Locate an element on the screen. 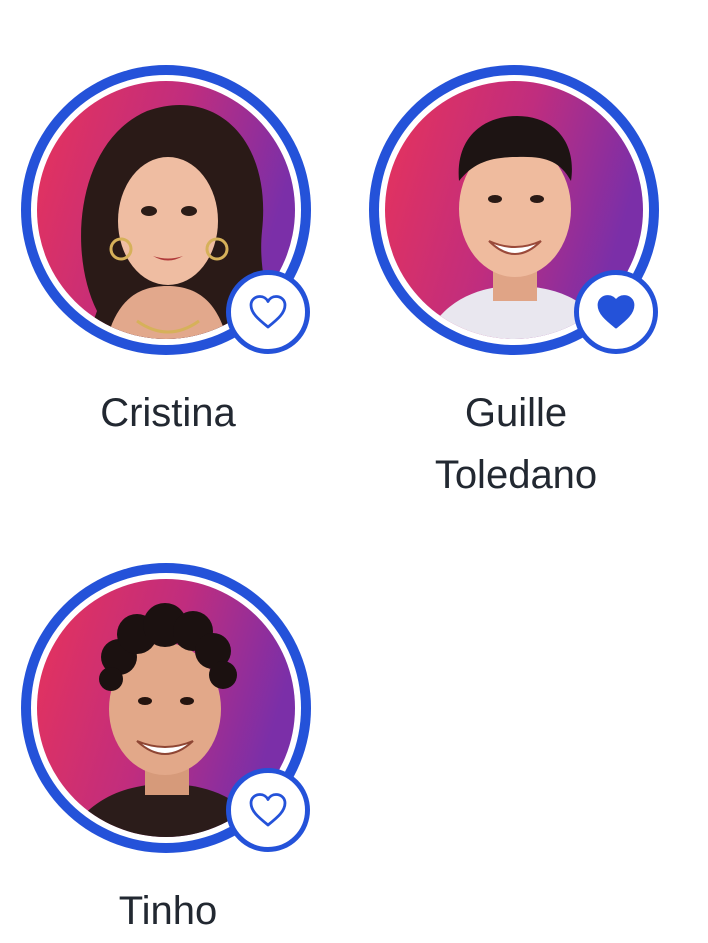 The height and width of the screenshot is (943, 708). name-text: Tinho is located at coordinates (168, 911).